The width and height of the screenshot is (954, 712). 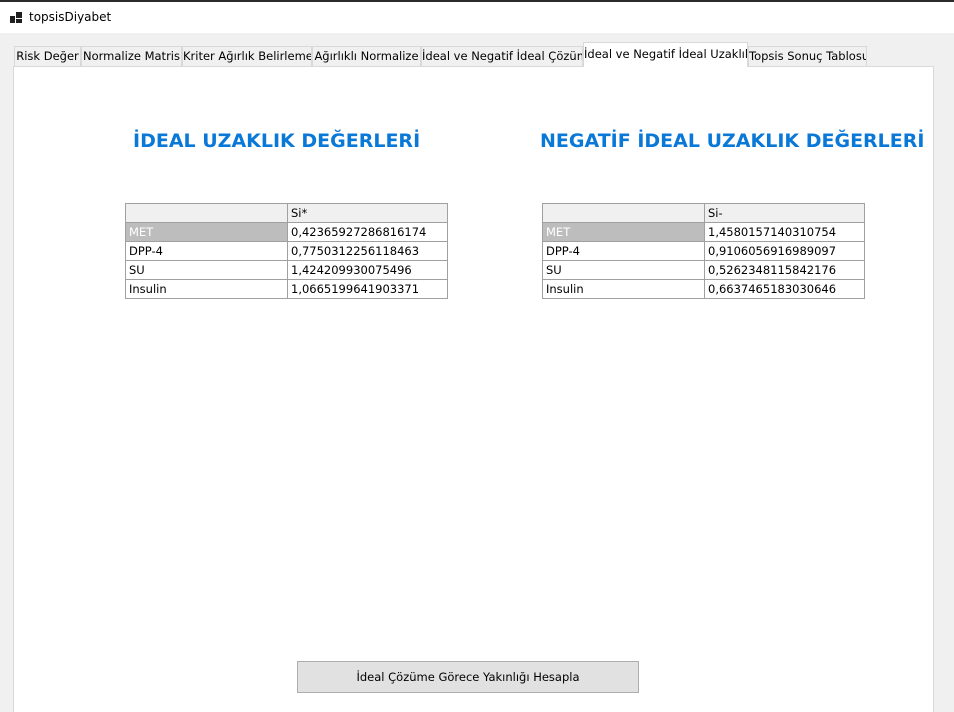 What do you see at coordinates (247, 56) in the screenshot?
I see `tab-kriter-agirlik-belirleme: Kriter Ağırlık Belirleme` at bounding box center [247, 56].